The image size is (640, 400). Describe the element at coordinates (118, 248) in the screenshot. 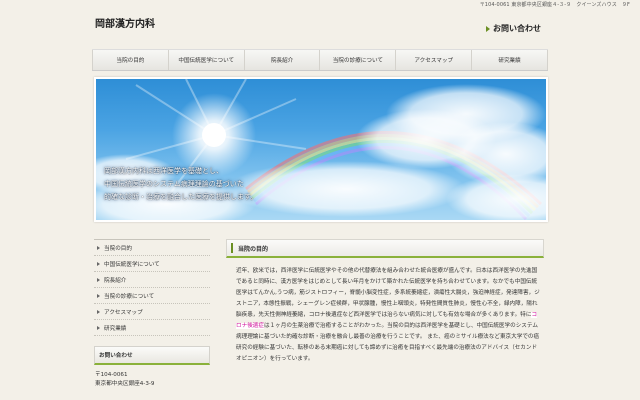

I see `sidebar-item-label: 当院の目的` at that location.